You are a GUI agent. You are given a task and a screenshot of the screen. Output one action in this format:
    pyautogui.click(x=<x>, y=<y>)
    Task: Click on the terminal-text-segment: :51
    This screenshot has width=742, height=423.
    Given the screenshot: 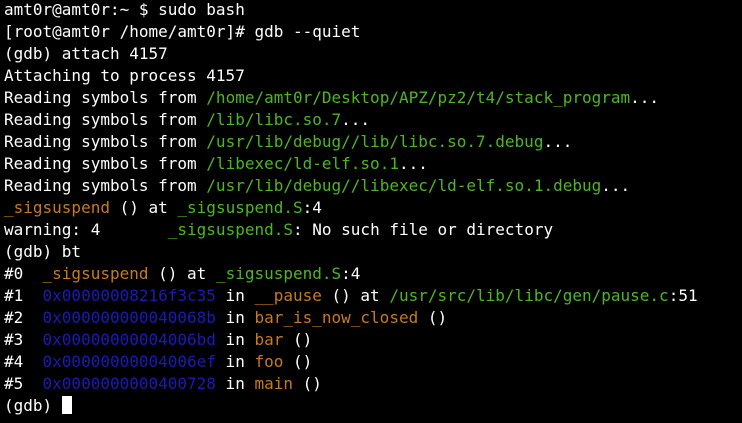 What is the action you would take?
    pyautogui.click(x=683, y=295)
    